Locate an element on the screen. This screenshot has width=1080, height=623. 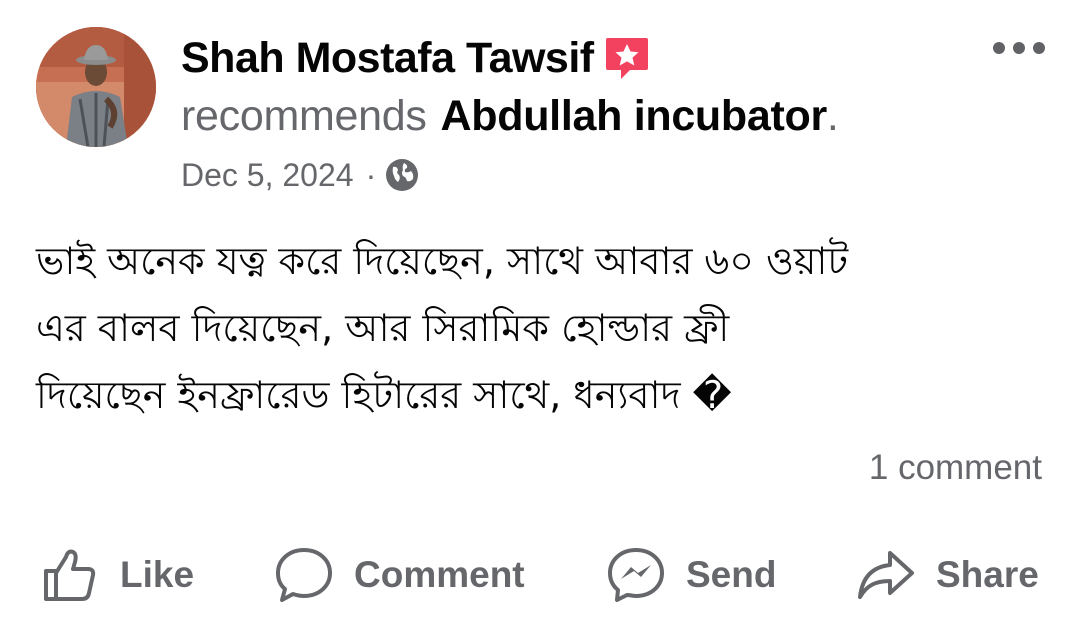
globe-icon is located at coordinates (402, 175).